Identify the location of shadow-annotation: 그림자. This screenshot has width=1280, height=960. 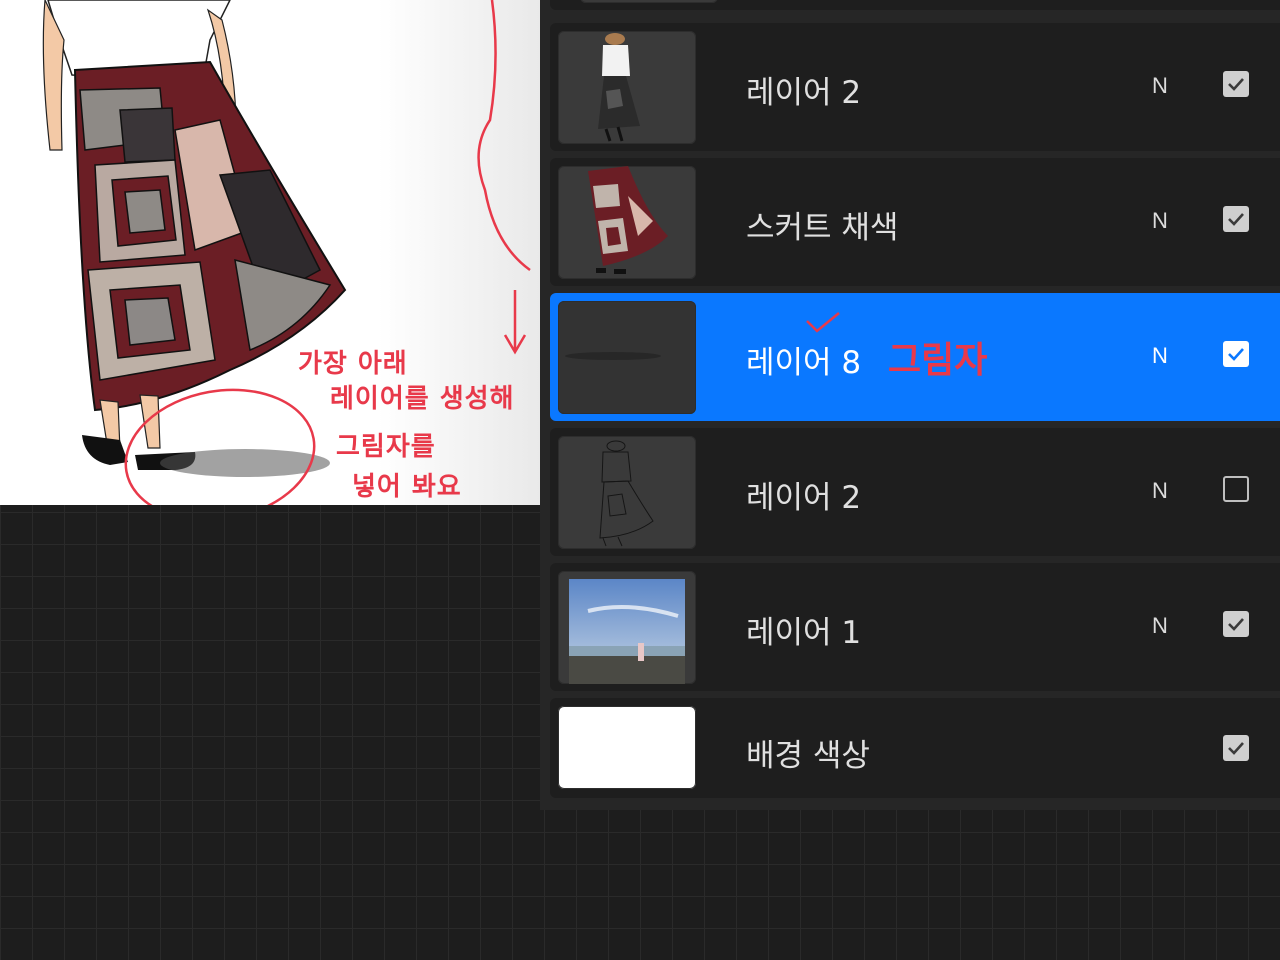
(938, 360).